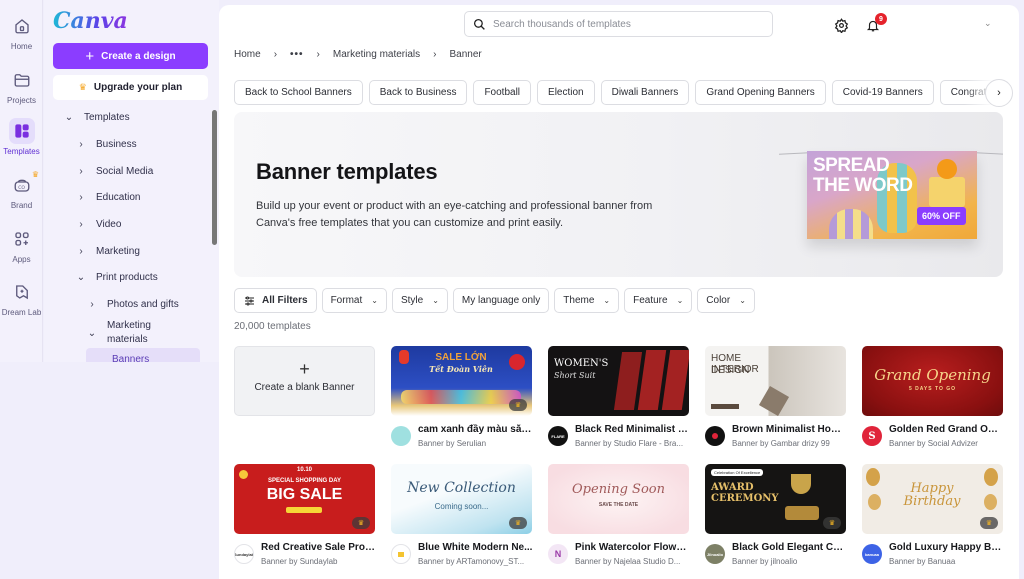 Image resolution: width=1024 pixels, height=579 pixels. Describe the element at coordinates (22, 80) in the screenshot. I see `folder-icon` at that location.